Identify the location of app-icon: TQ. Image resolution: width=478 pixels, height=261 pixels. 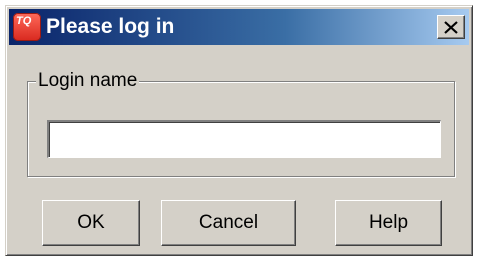
(27, 27).